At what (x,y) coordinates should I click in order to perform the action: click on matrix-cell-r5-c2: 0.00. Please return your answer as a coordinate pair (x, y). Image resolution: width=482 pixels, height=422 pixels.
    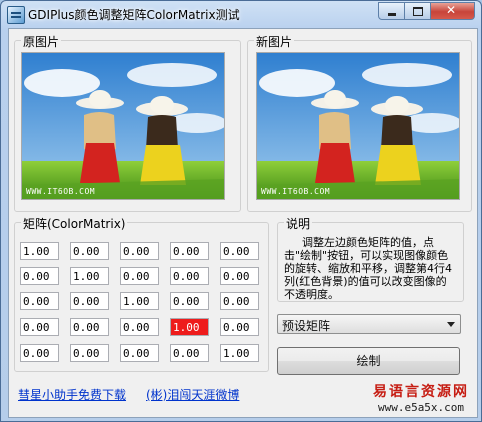
    Looking at the image, I should click on (89, 353).